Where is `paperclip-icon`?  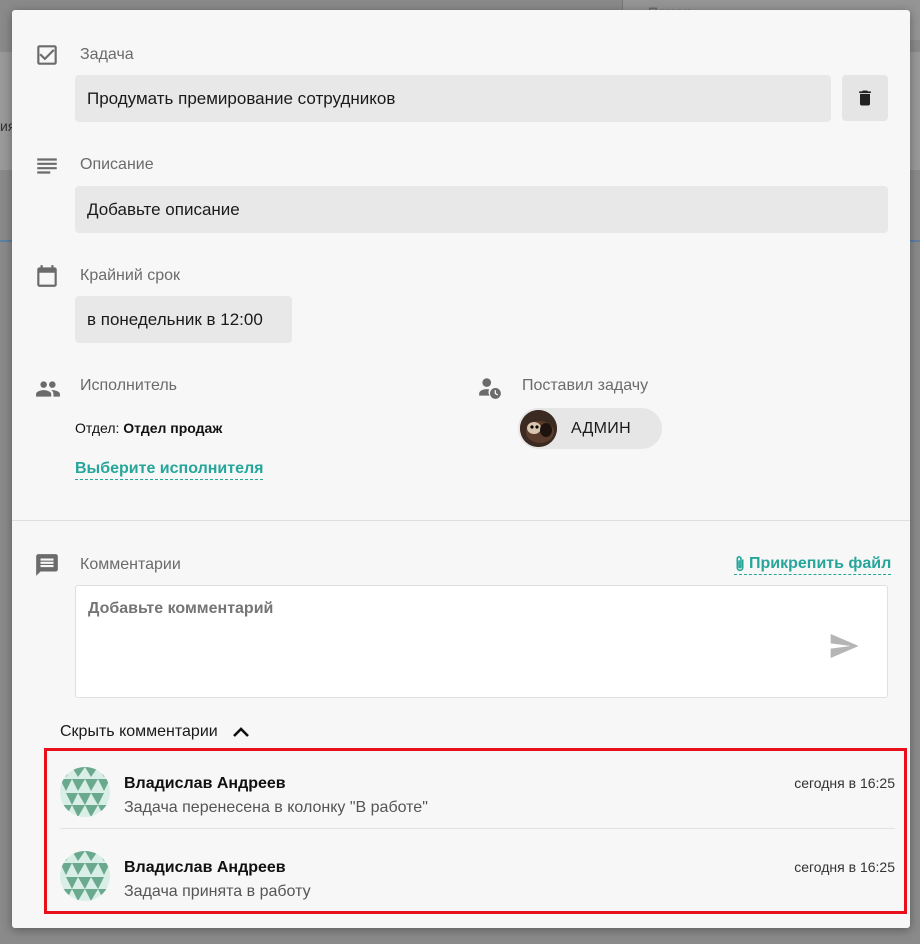 paperclip-icon is located at coordinates (740, 564).